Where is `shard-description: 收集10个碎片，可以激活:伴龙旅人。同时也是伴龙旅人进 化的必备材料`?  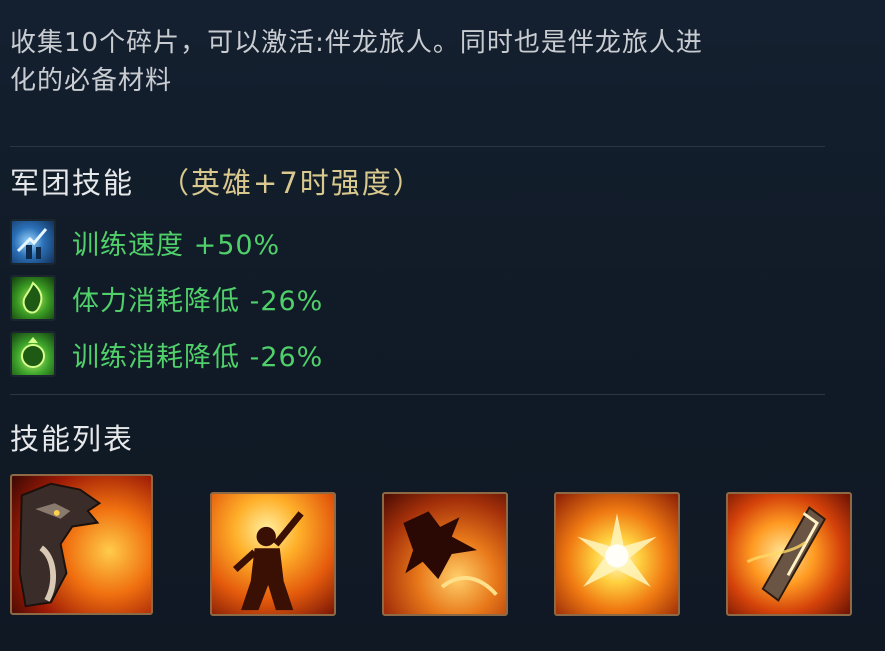 shard-description: 收集10个碎片，可以激活:伴龙旅人。同时也是伴龙旅人进 化的必备材料 is located at coordinates (430, 62).